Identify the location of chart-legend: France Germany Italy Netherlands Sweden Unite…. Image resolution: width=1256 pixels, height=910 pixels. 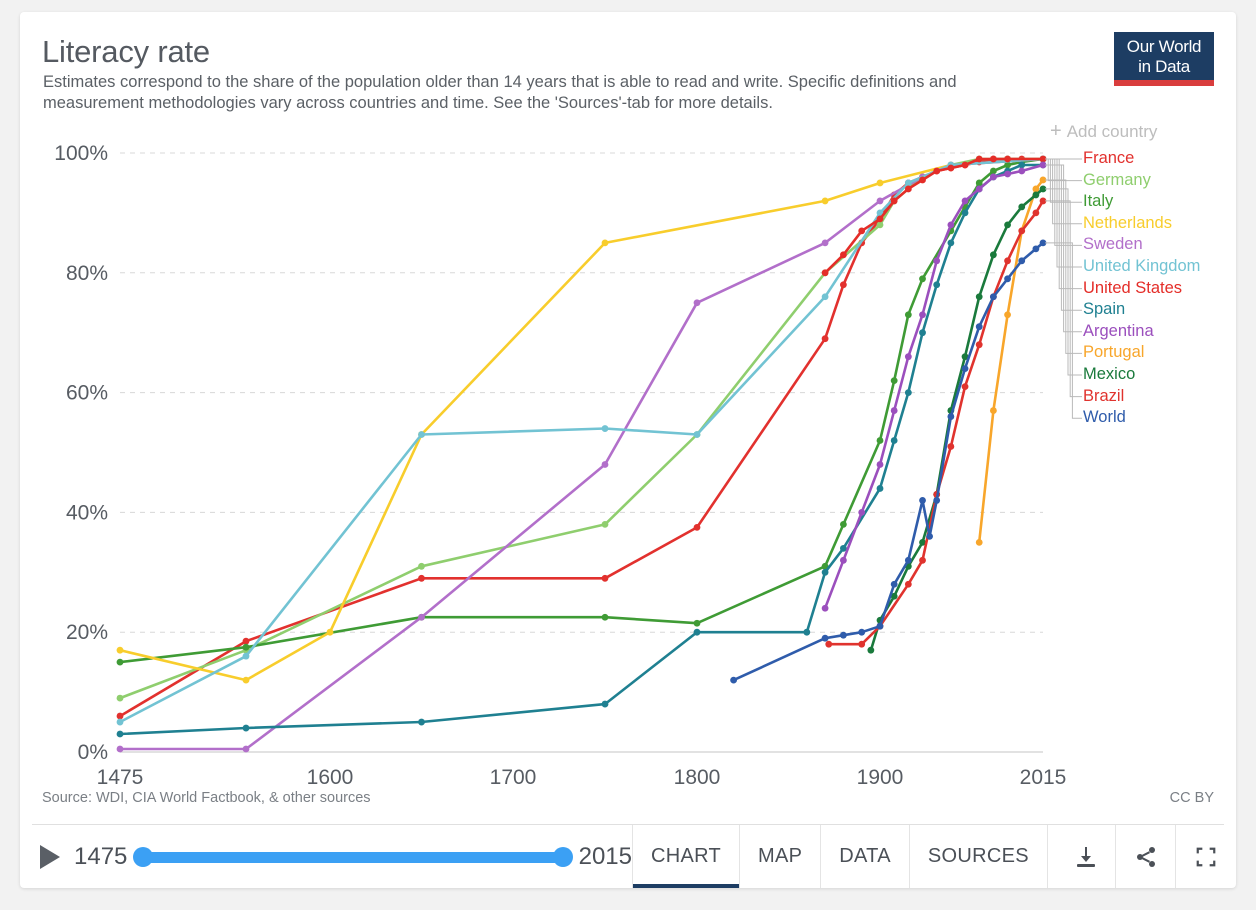
(1169, 288).